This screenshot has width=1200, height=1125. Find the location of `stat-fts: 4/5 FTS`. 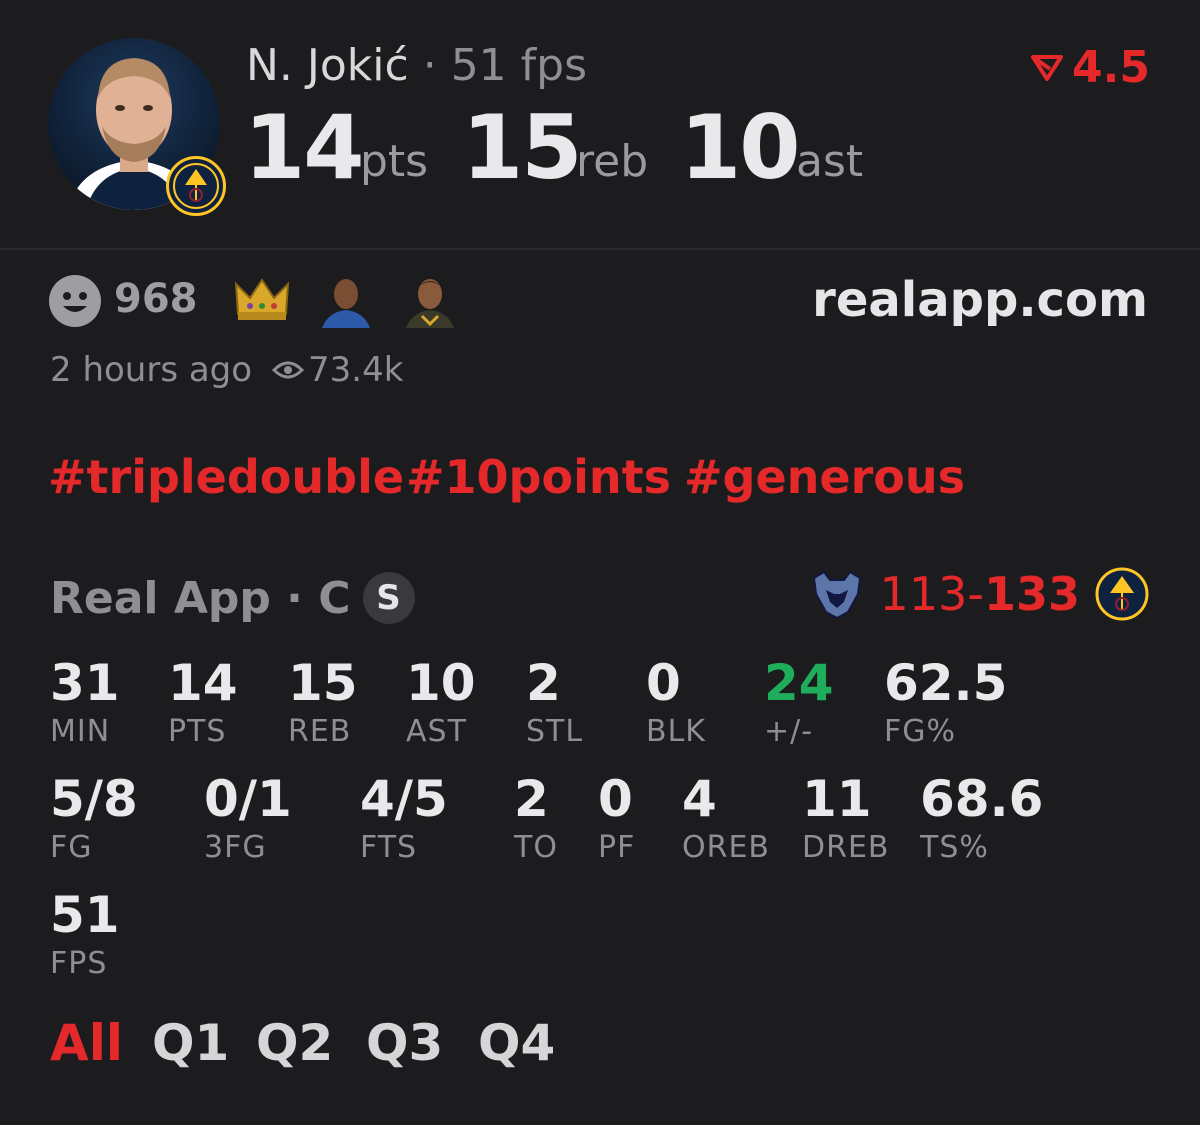

stat-fts: 4/5 FTS is located at coordinates (404, 819).